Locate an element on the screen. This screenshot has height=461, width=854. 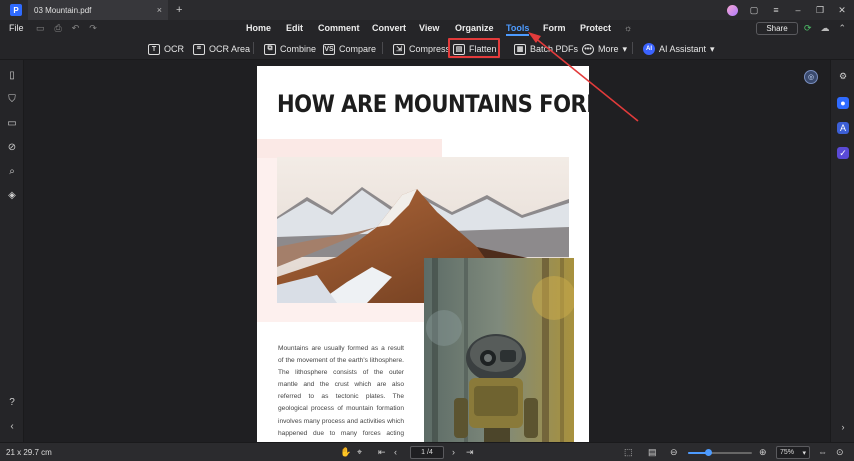
file-menu: File is located at coordinates (16, 28).